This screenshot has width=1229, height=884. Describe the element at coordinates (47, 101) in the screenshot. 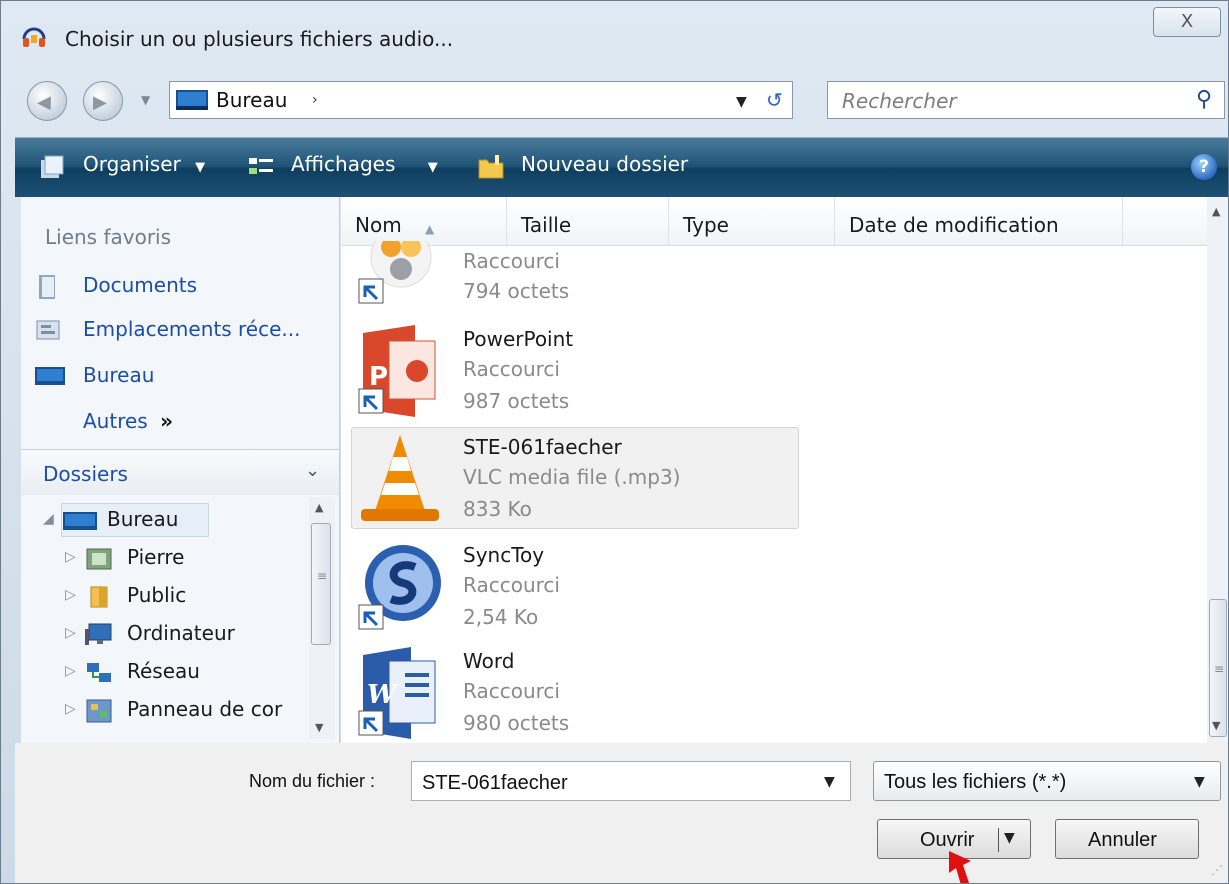

I see `back-button: ◀` at that location.